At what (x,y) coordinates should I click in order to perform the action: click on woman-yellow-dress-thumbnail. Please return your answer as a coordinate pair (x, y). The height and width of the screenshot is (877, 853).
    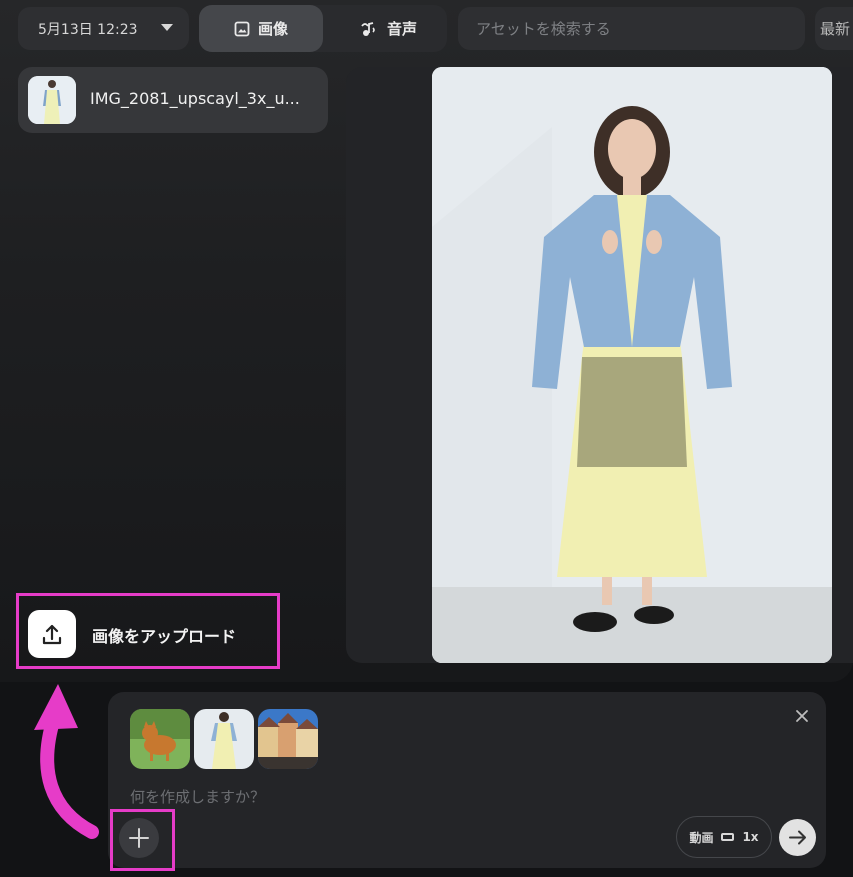
    Looking at the image, I should click on (224, 739).